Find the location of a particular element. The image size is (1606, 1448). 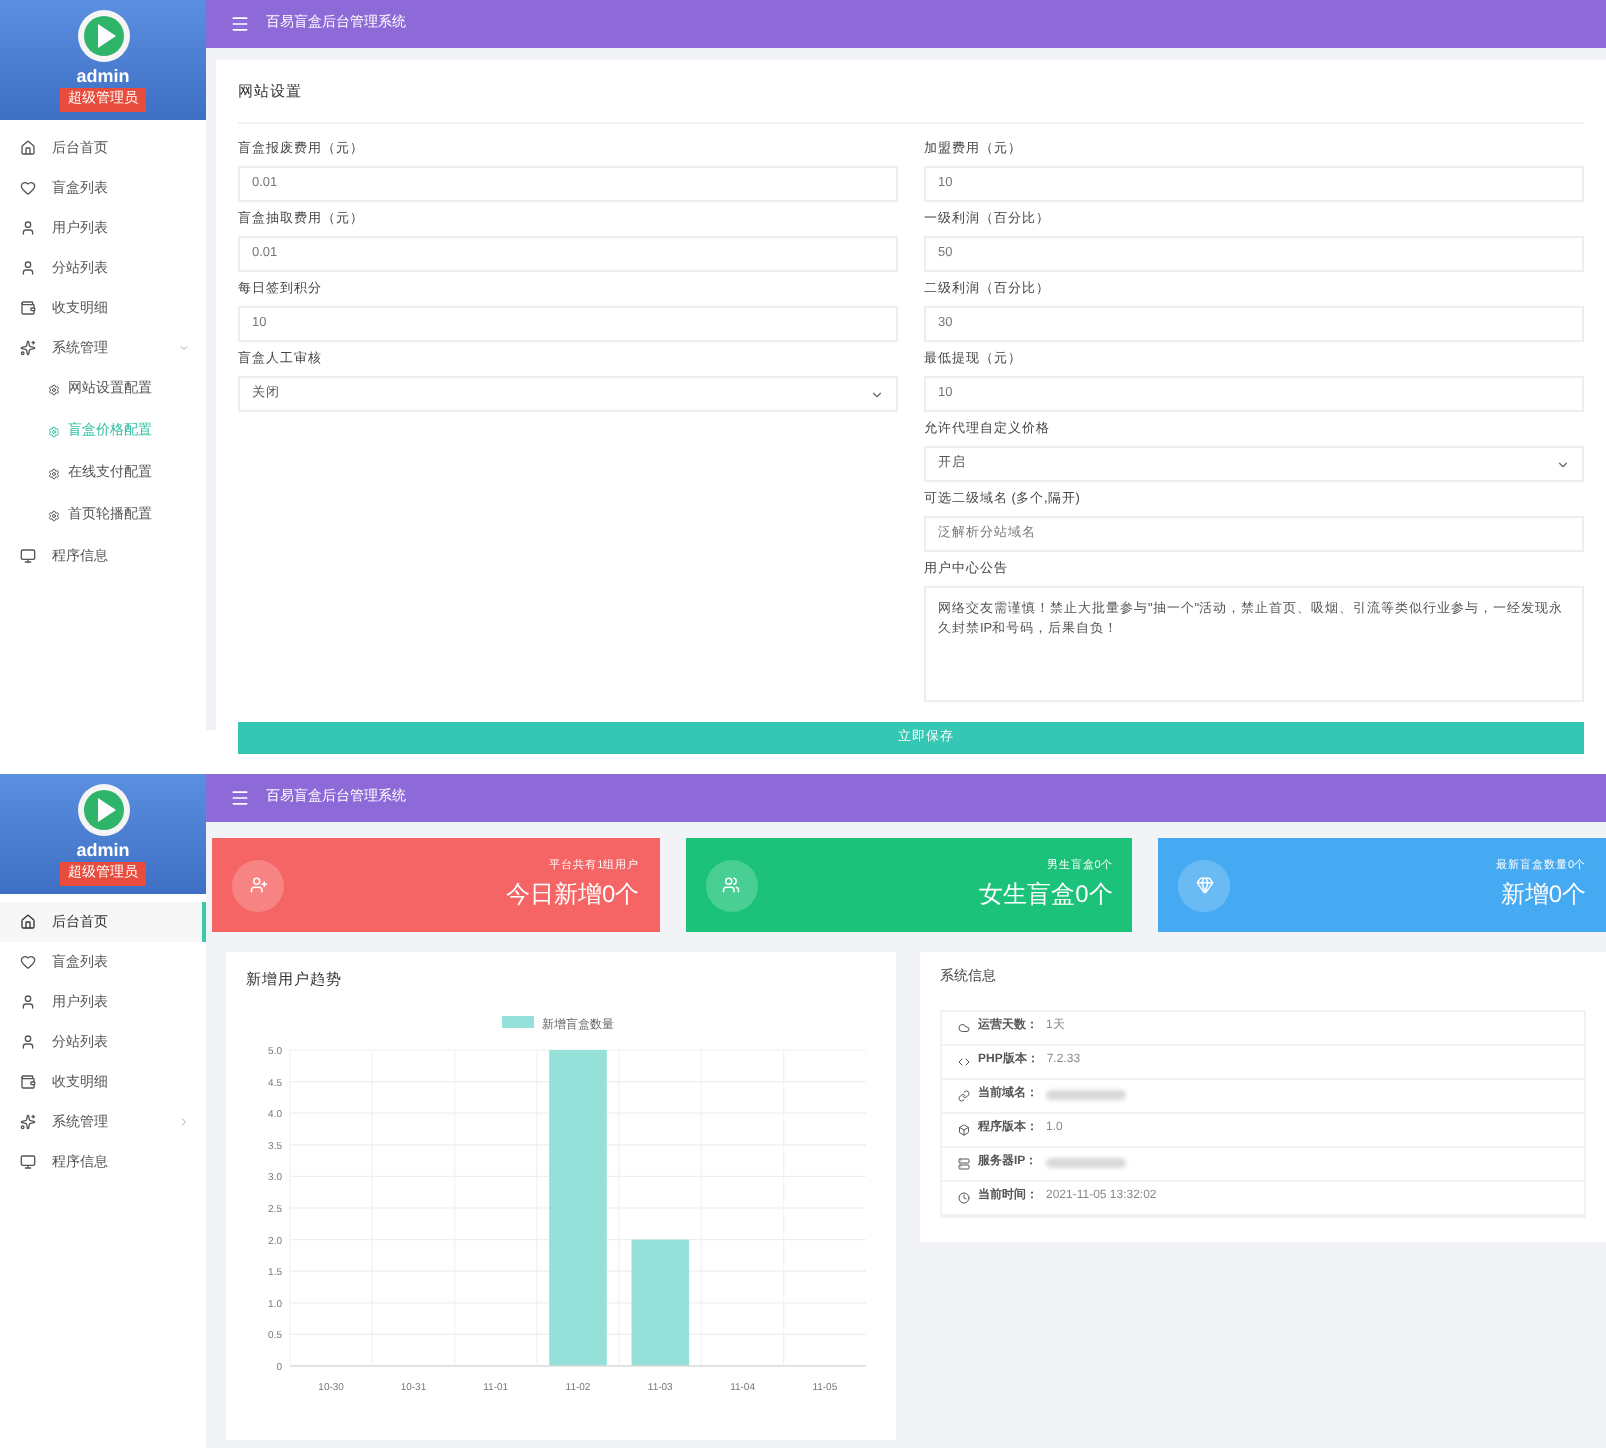

user-plus-icon is located at coordinates (258, 885).